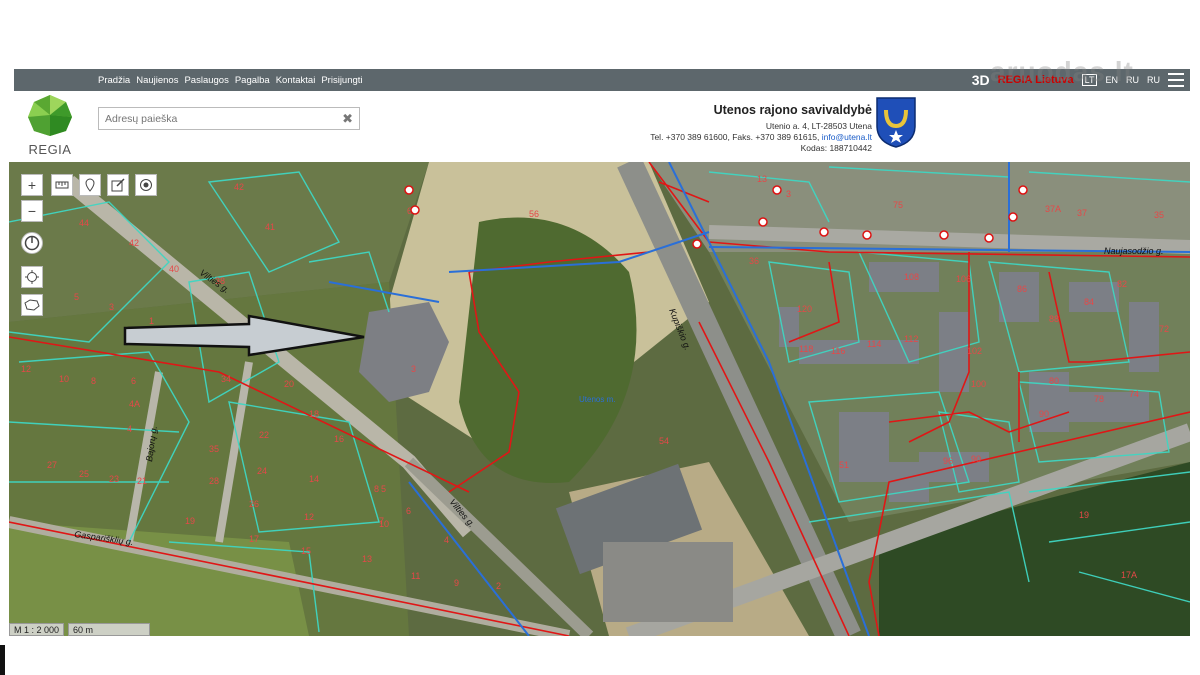 This screenshot has height=675, width=1200. What do you see at coordinates (32, 243) in the screenshot?
I see `compass-icon` at bounding box center [32, 243].